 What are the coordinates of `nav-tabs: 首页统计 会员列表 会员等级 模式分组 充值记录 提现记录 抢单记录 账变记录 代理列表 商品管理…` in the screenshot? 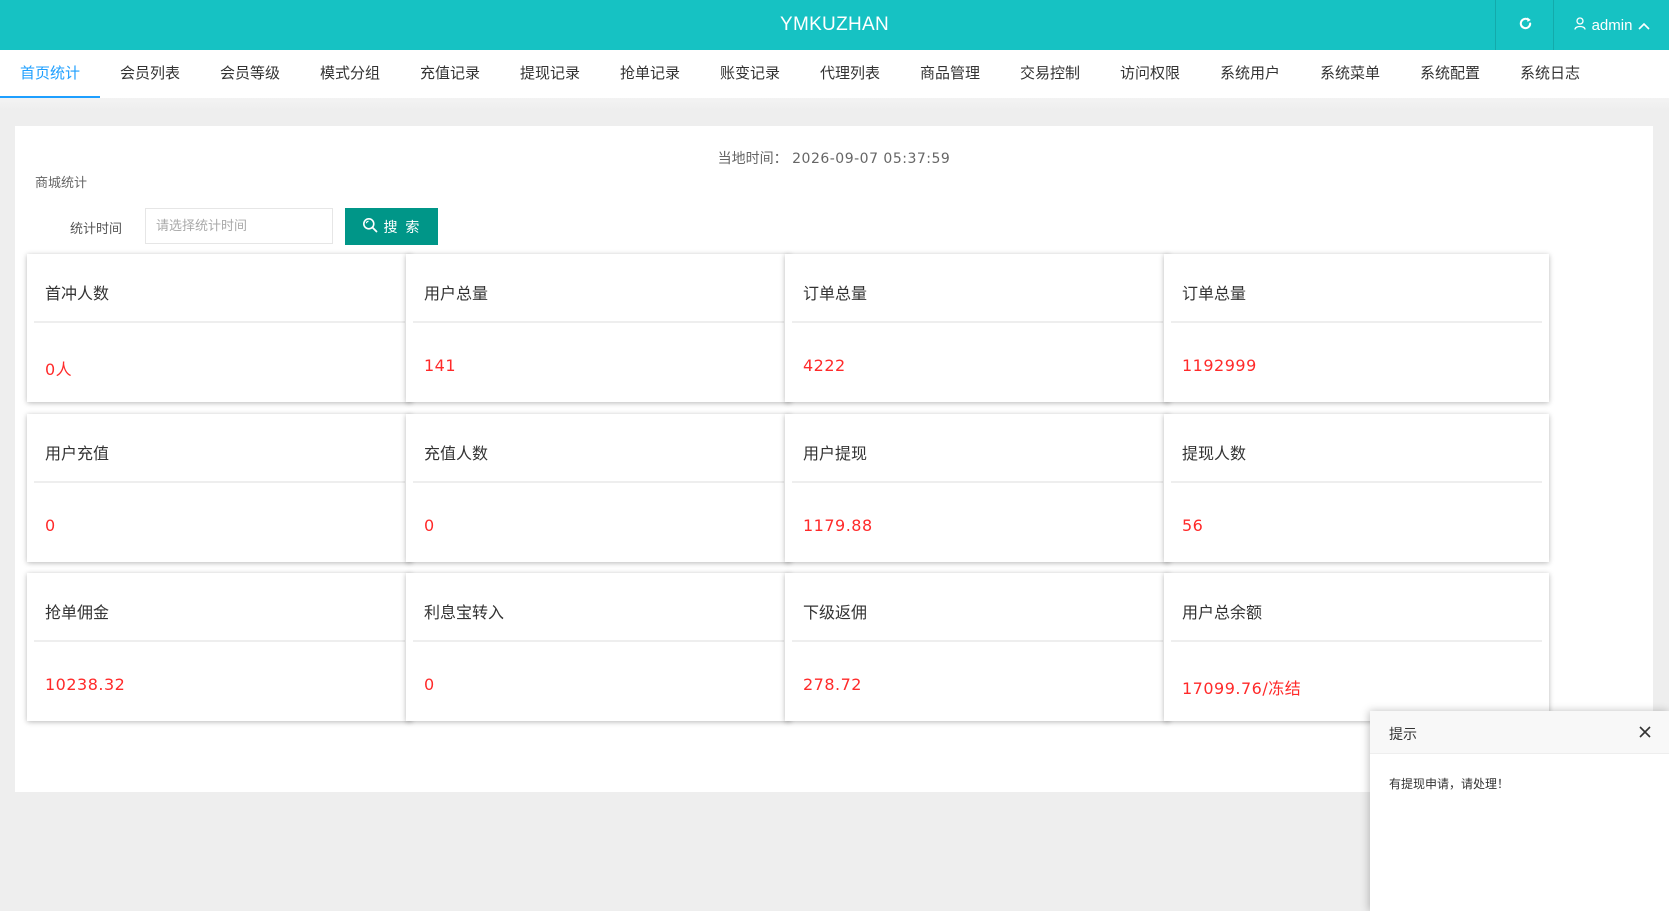 It's located at (834, 74).